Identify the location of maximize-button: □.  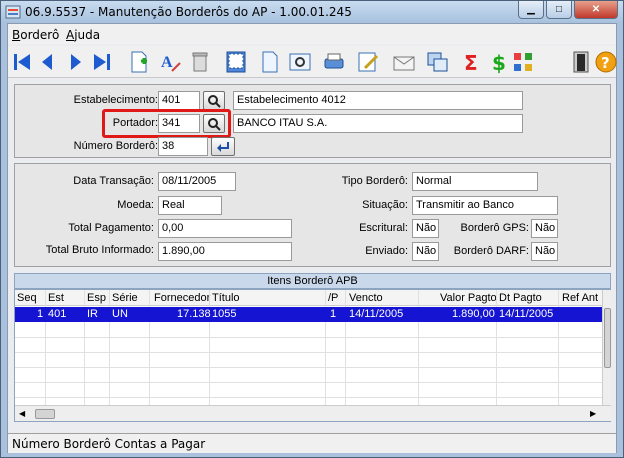
(559, 10).